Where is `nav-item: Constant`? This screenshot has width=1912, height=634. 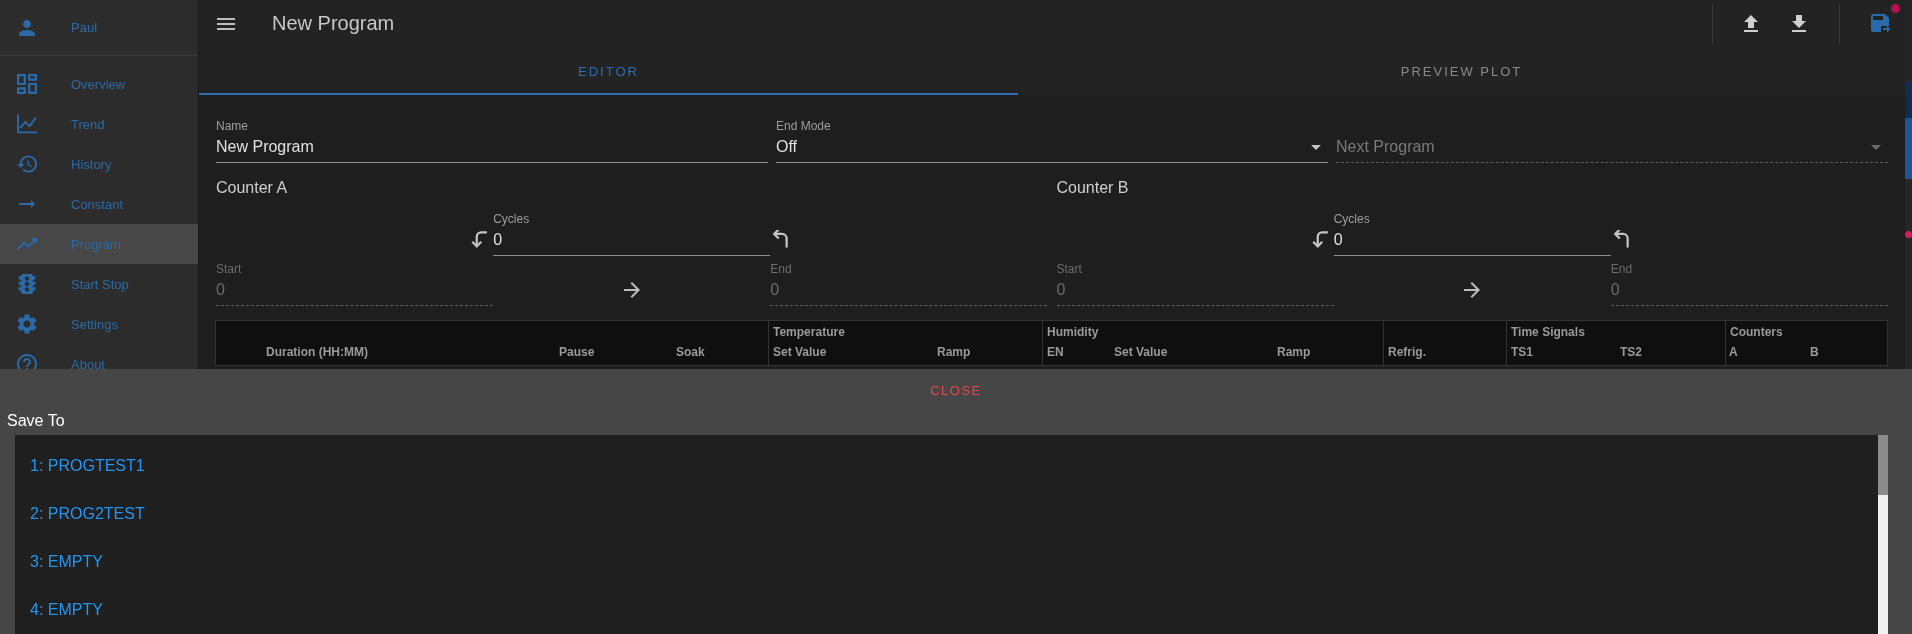
nav-item: Constant is located at coordinates (99, 204).